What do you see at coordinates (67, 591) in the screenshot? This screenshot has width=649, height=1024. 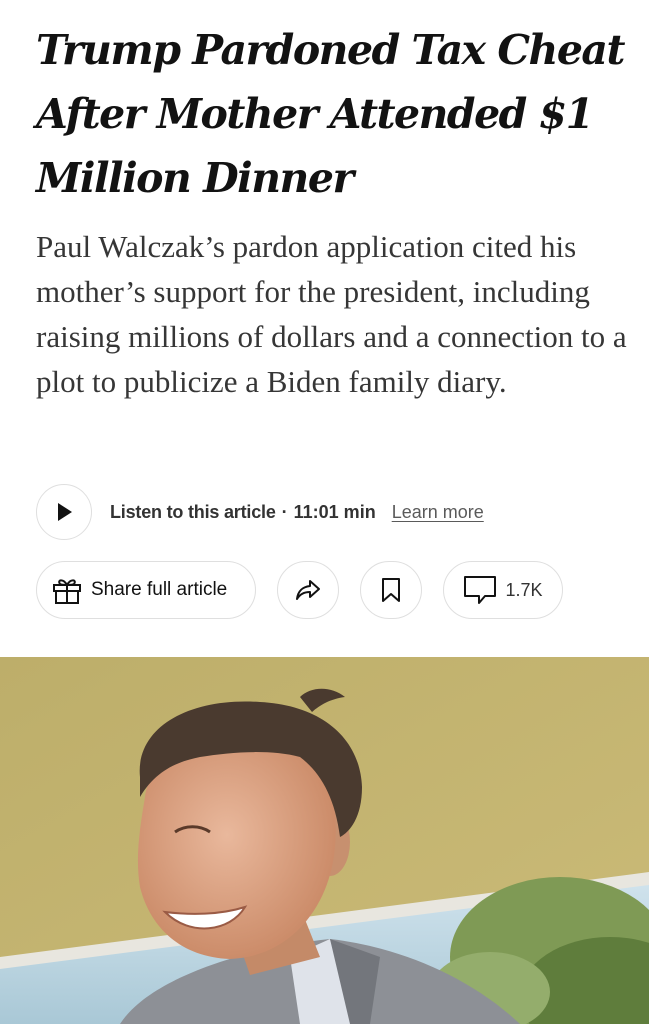 I see `gift-icon` at bounding box center [67, 591].